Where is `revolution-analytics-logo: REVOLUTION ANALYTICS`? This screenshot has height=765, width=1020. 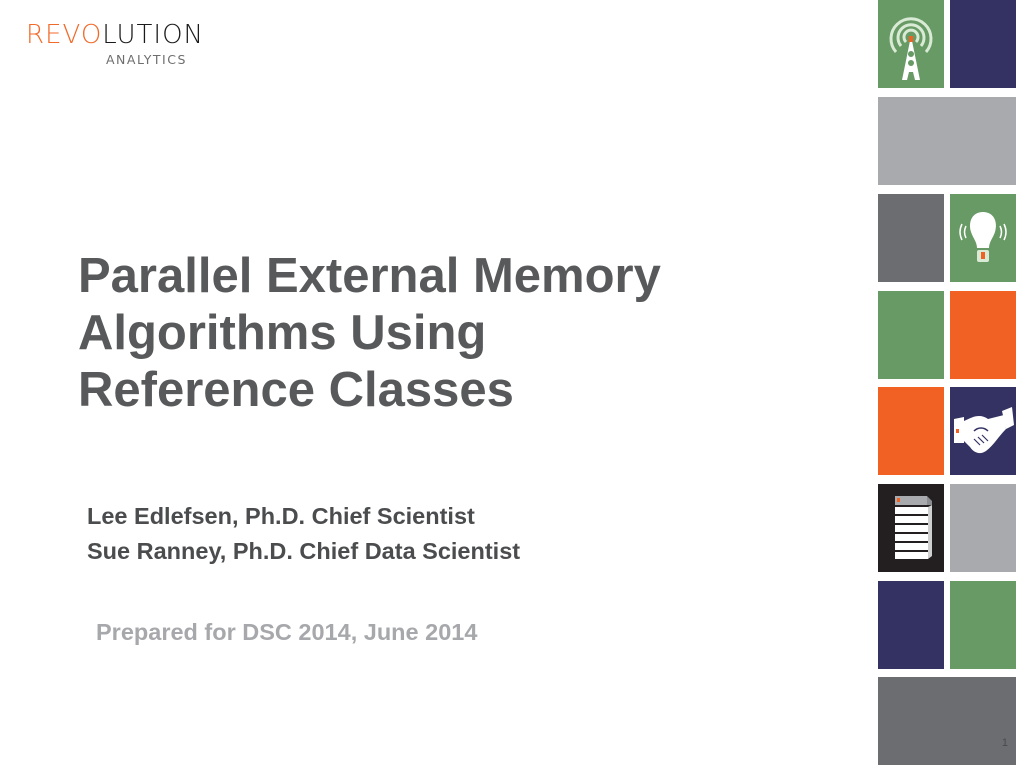
revolution-analytics-logo: REVOLUTION ANALYTICS is located at coordinates (116, 47).